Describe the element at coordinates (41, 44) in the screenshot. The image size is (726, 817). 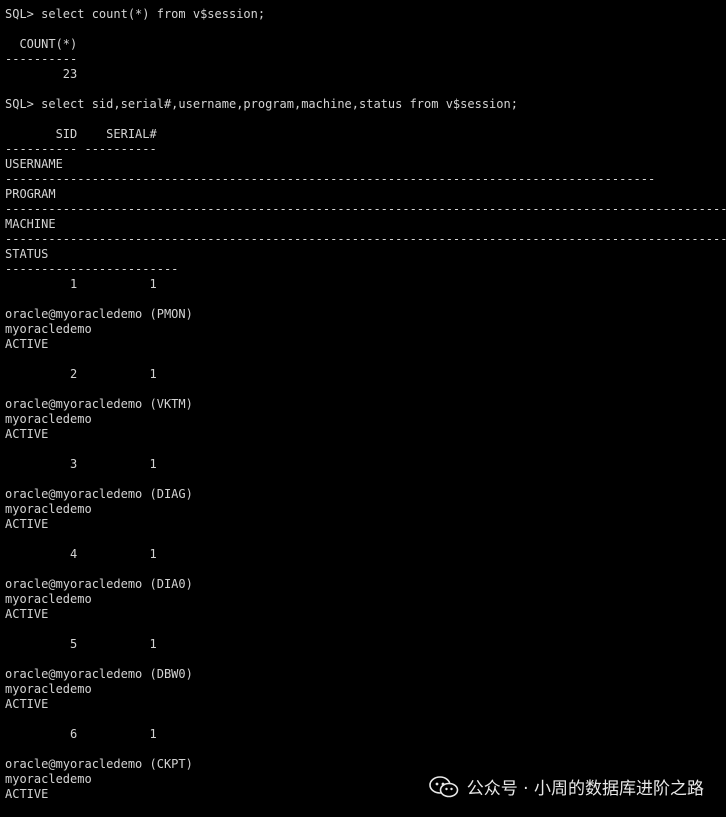
I see `terminal-line-2: COUNT(*)` at that location.